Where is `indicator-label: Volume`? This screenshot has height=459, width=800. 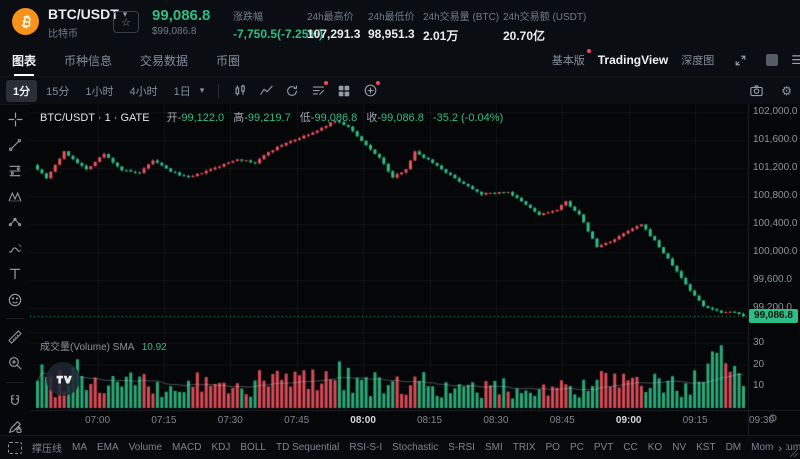
indicator-label: Volume is located at coordinates (145, 447).